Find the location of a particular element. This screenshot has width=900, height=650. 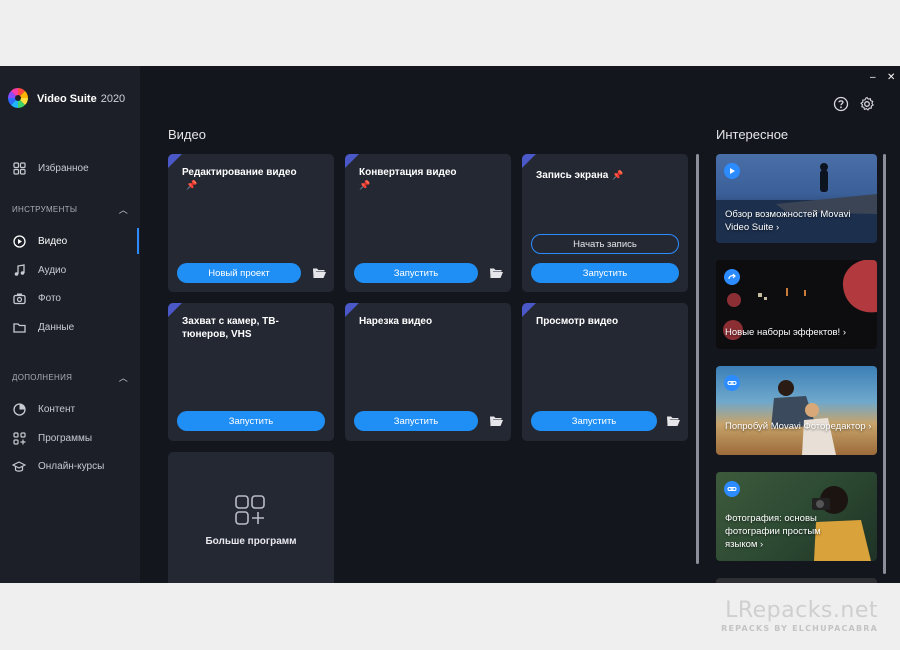

pie-chart-icon is located at coordinates (19, 409).